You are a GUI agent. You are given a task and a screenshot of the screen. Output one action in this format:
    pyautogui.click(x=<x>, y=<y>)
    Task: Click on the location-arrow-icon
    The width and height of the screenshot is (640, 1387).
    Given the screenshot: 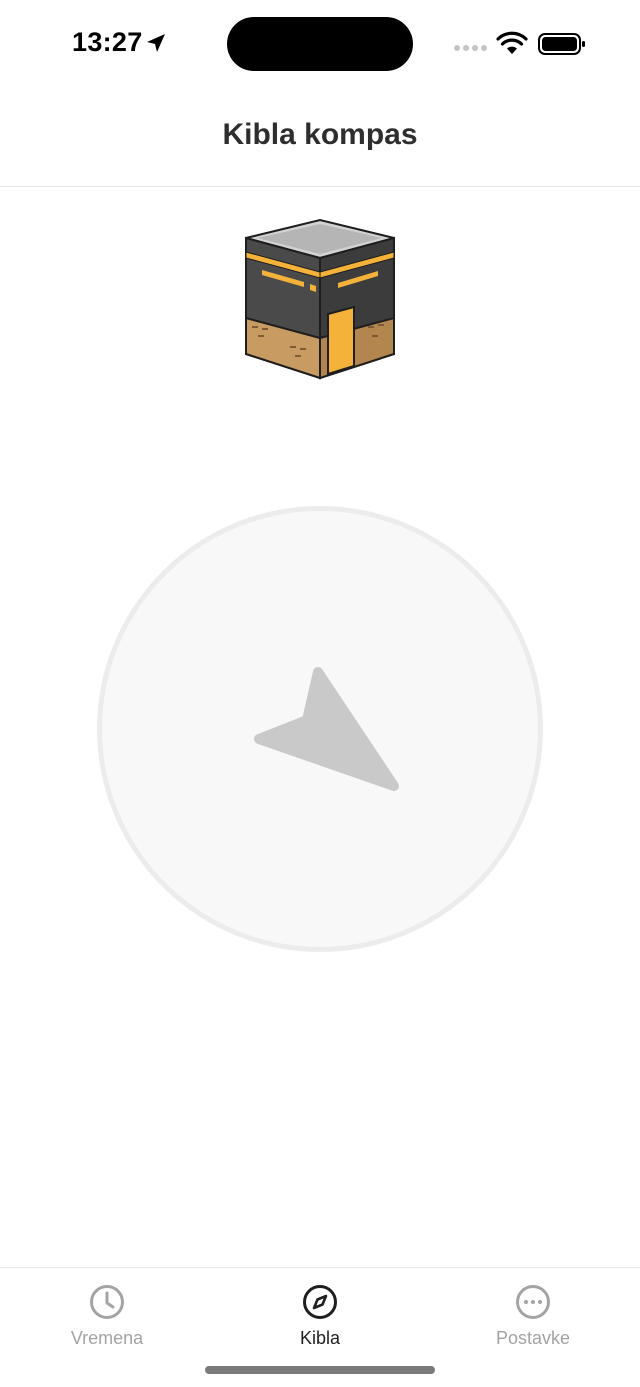 What is the action you would take?
    pyautogui.click(x=156, y=43)
    